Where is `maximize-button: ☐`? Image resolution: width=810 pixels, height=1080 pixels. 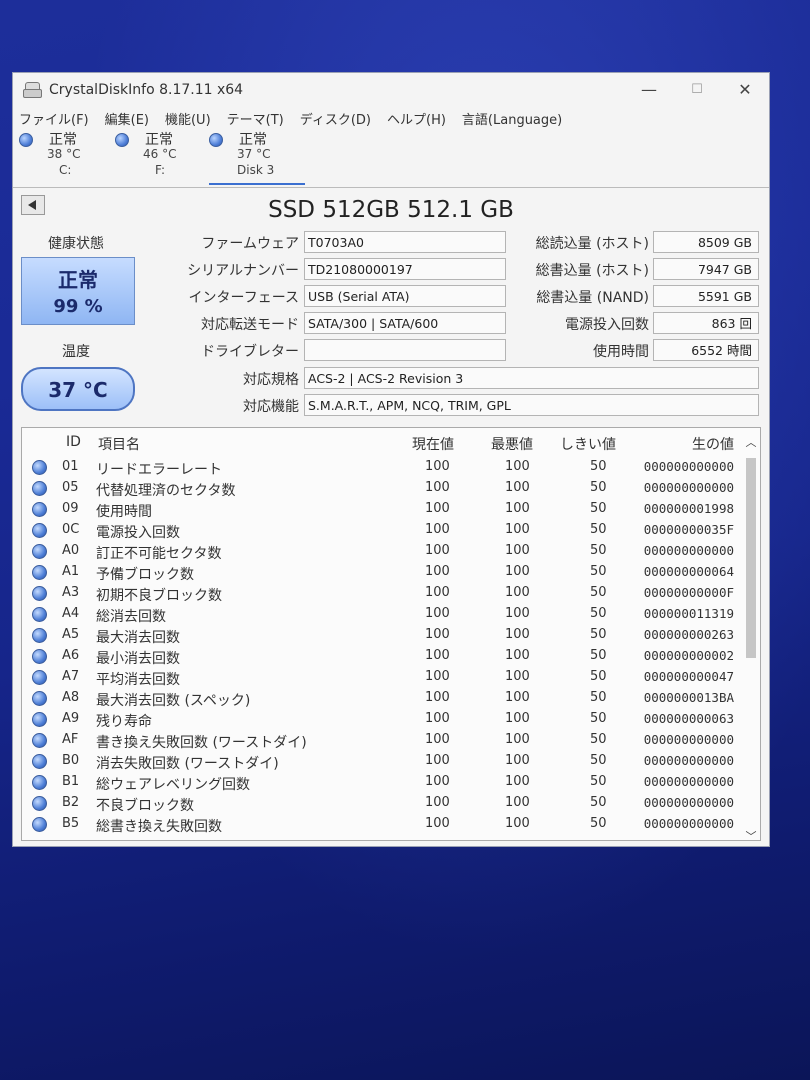
maximize-button: ☐ is located at coordinates (697, 90).